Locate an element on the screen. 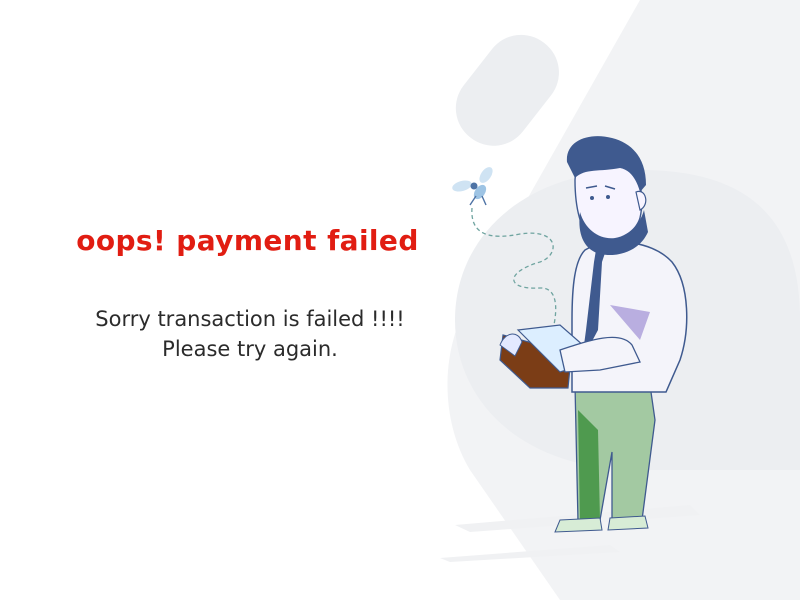  failure-message-line-2: Please try again. is located at coordinates (250, 349).